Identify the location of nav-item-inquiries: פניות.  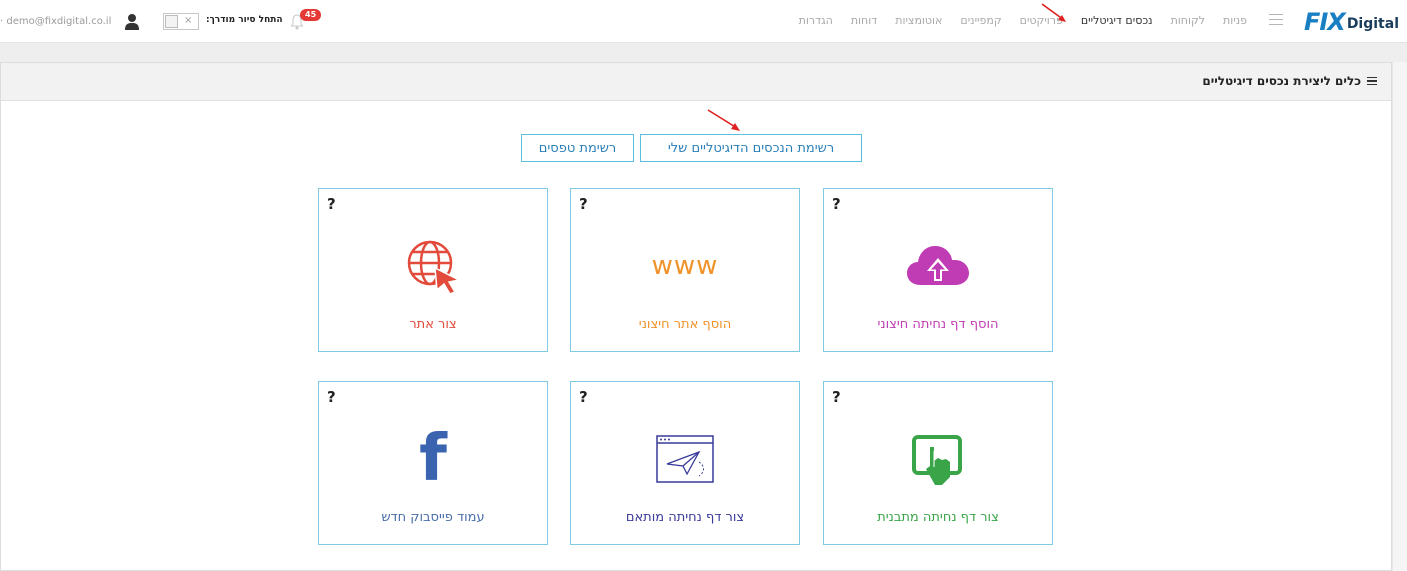
(1235, 20).